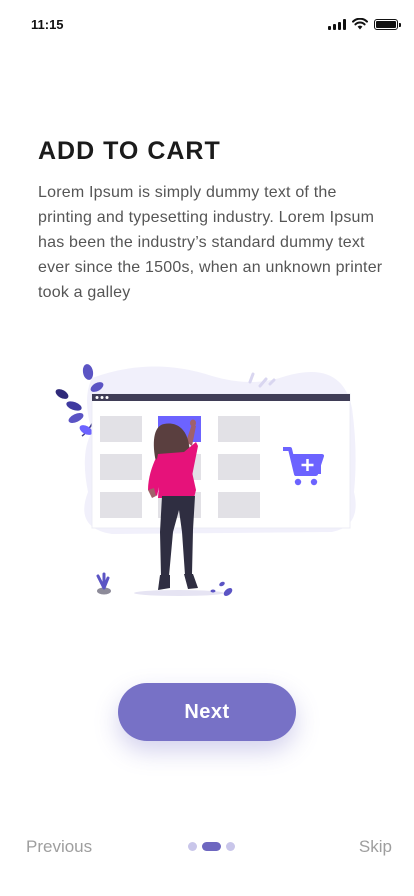 The image size is (414, 896). I want to click on wifi-icon, so click(360, 24).